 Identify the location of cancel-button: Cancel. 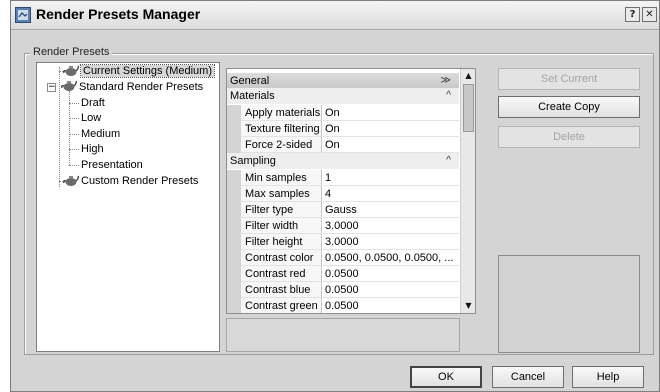
(528, 377).